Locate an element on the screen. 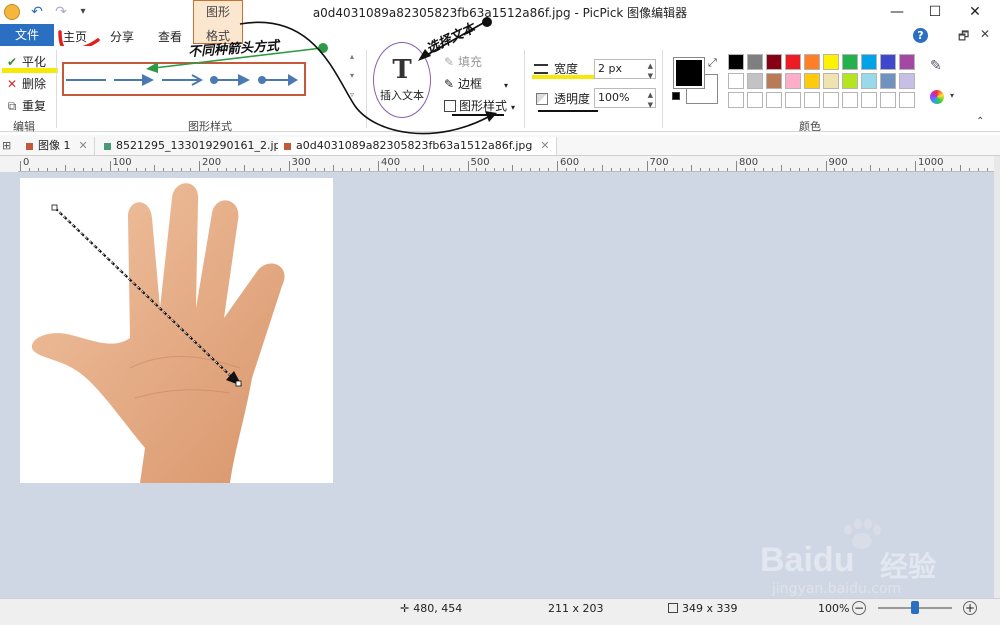  duplicate-button: ⧉ 重复 is located at coordinates (25, 107).